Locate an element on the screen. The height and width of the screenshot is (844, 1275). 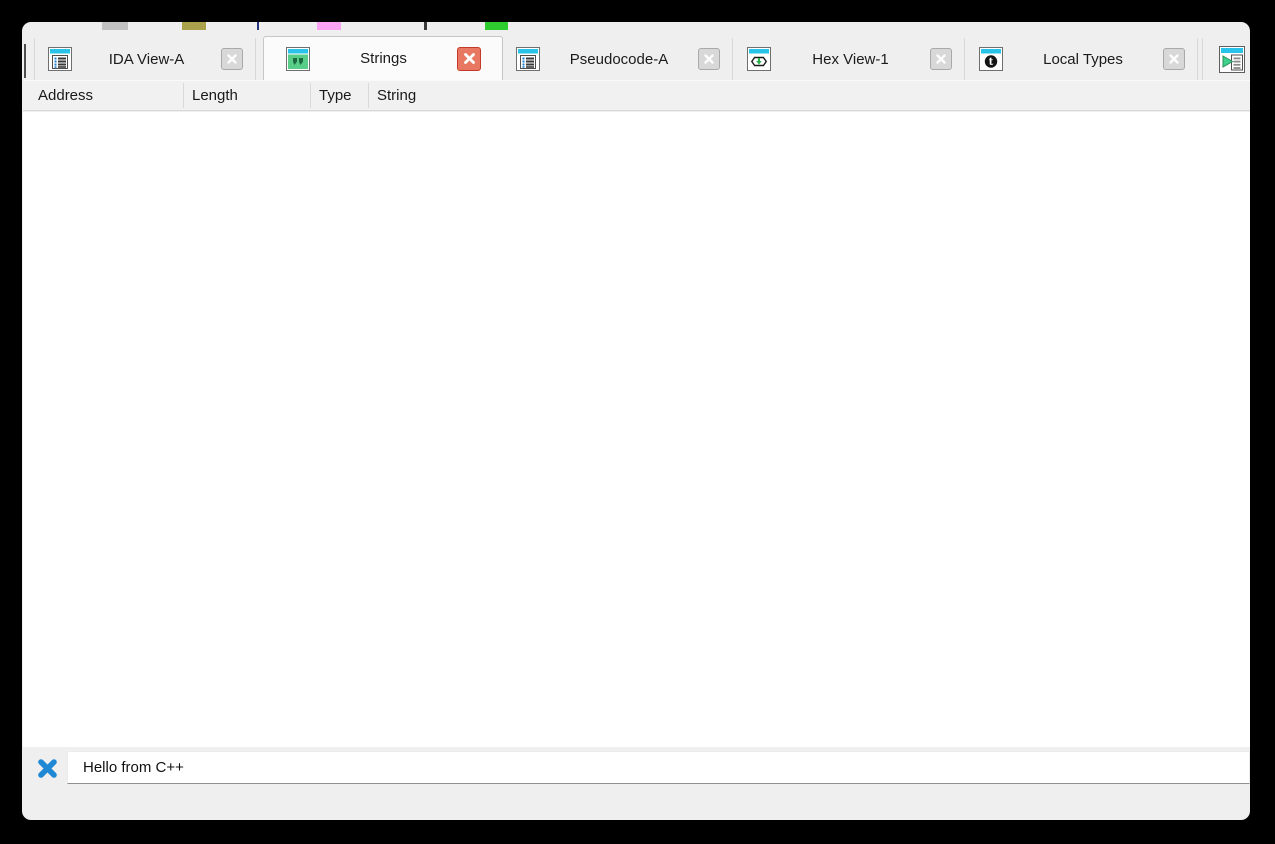
column-header-string: String is located at coordinates (569, 95).